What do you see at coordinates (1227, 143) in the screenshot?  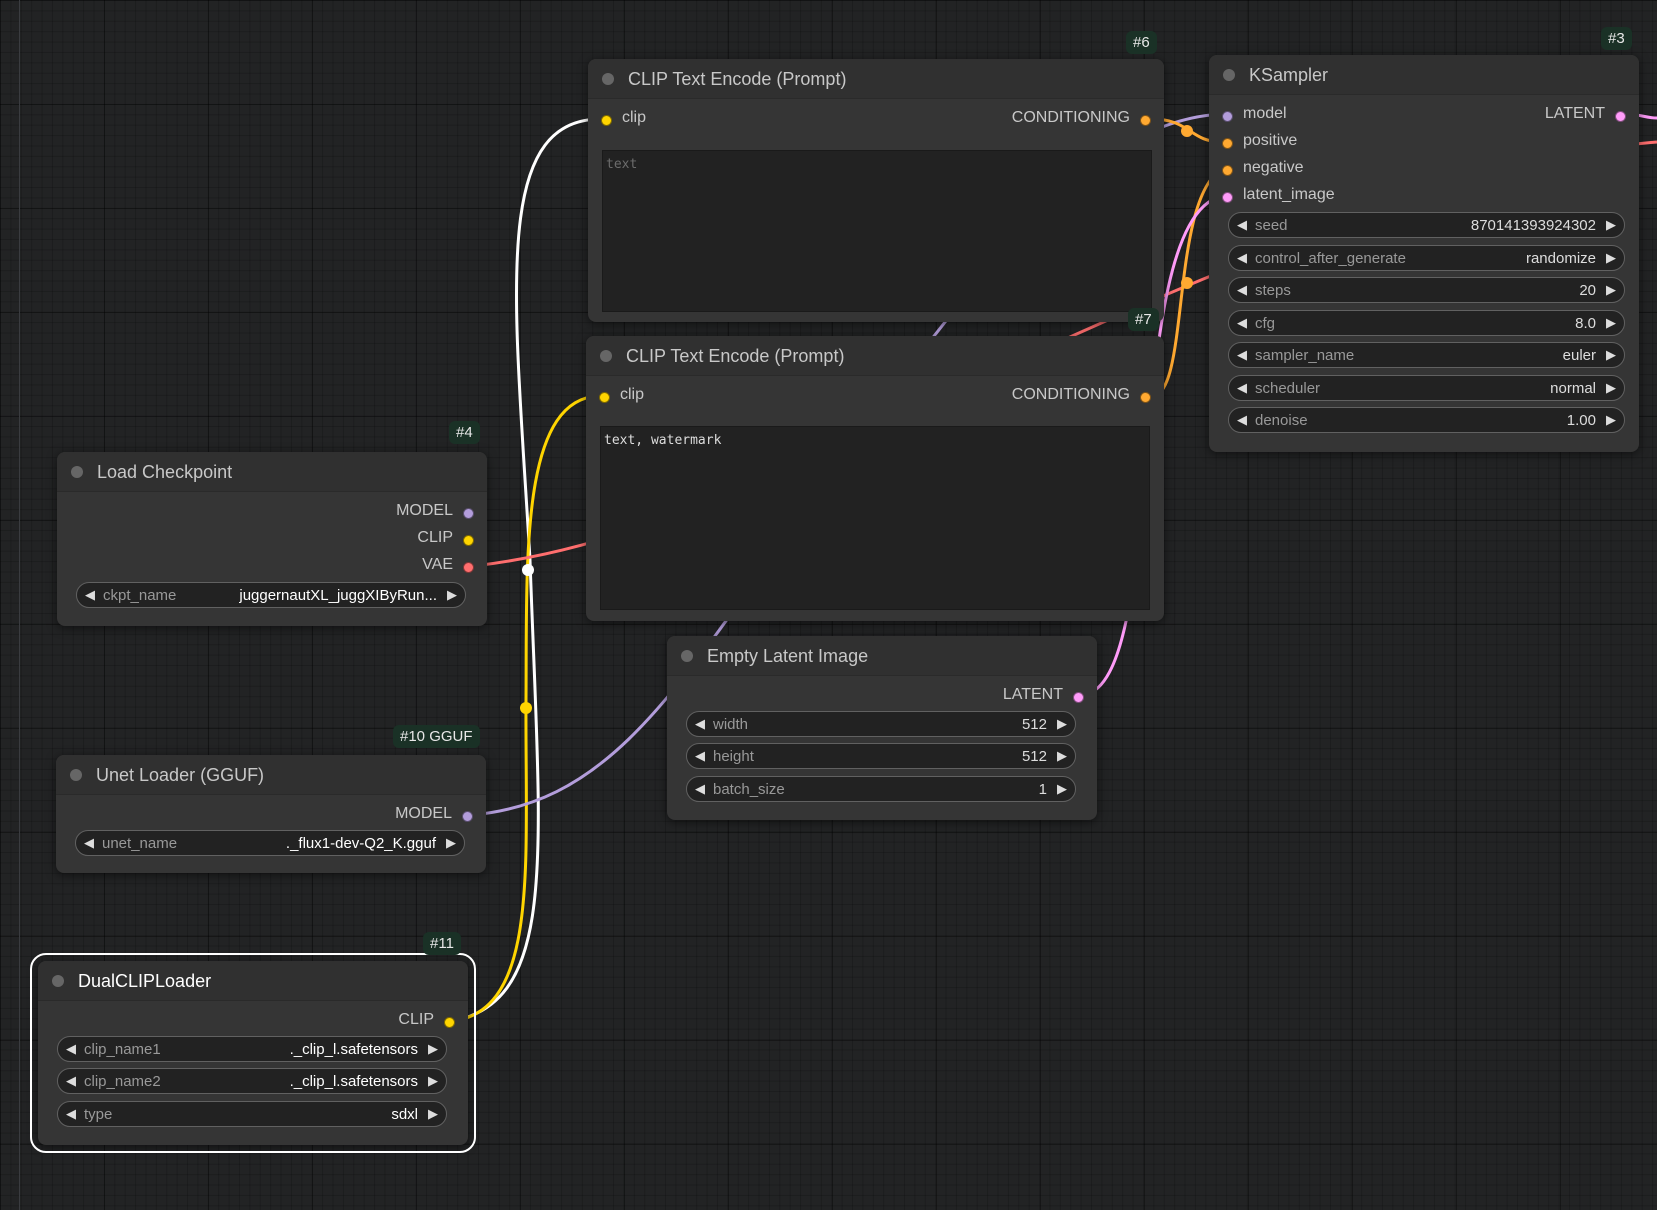 I see `positive-input-pin-icon` at bounding box center [1227, 143].